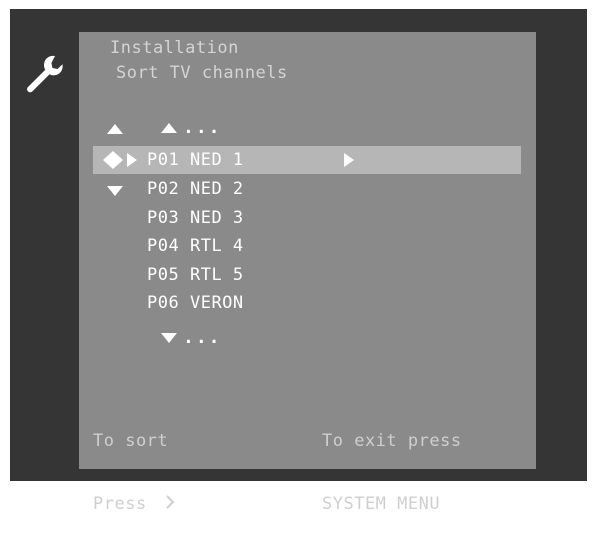 This screenshot has width=597, height=557. What do you see at coordinates (169, 128) in the screenshot?
I see `more-up-icon` at bounding box center [169, 128].